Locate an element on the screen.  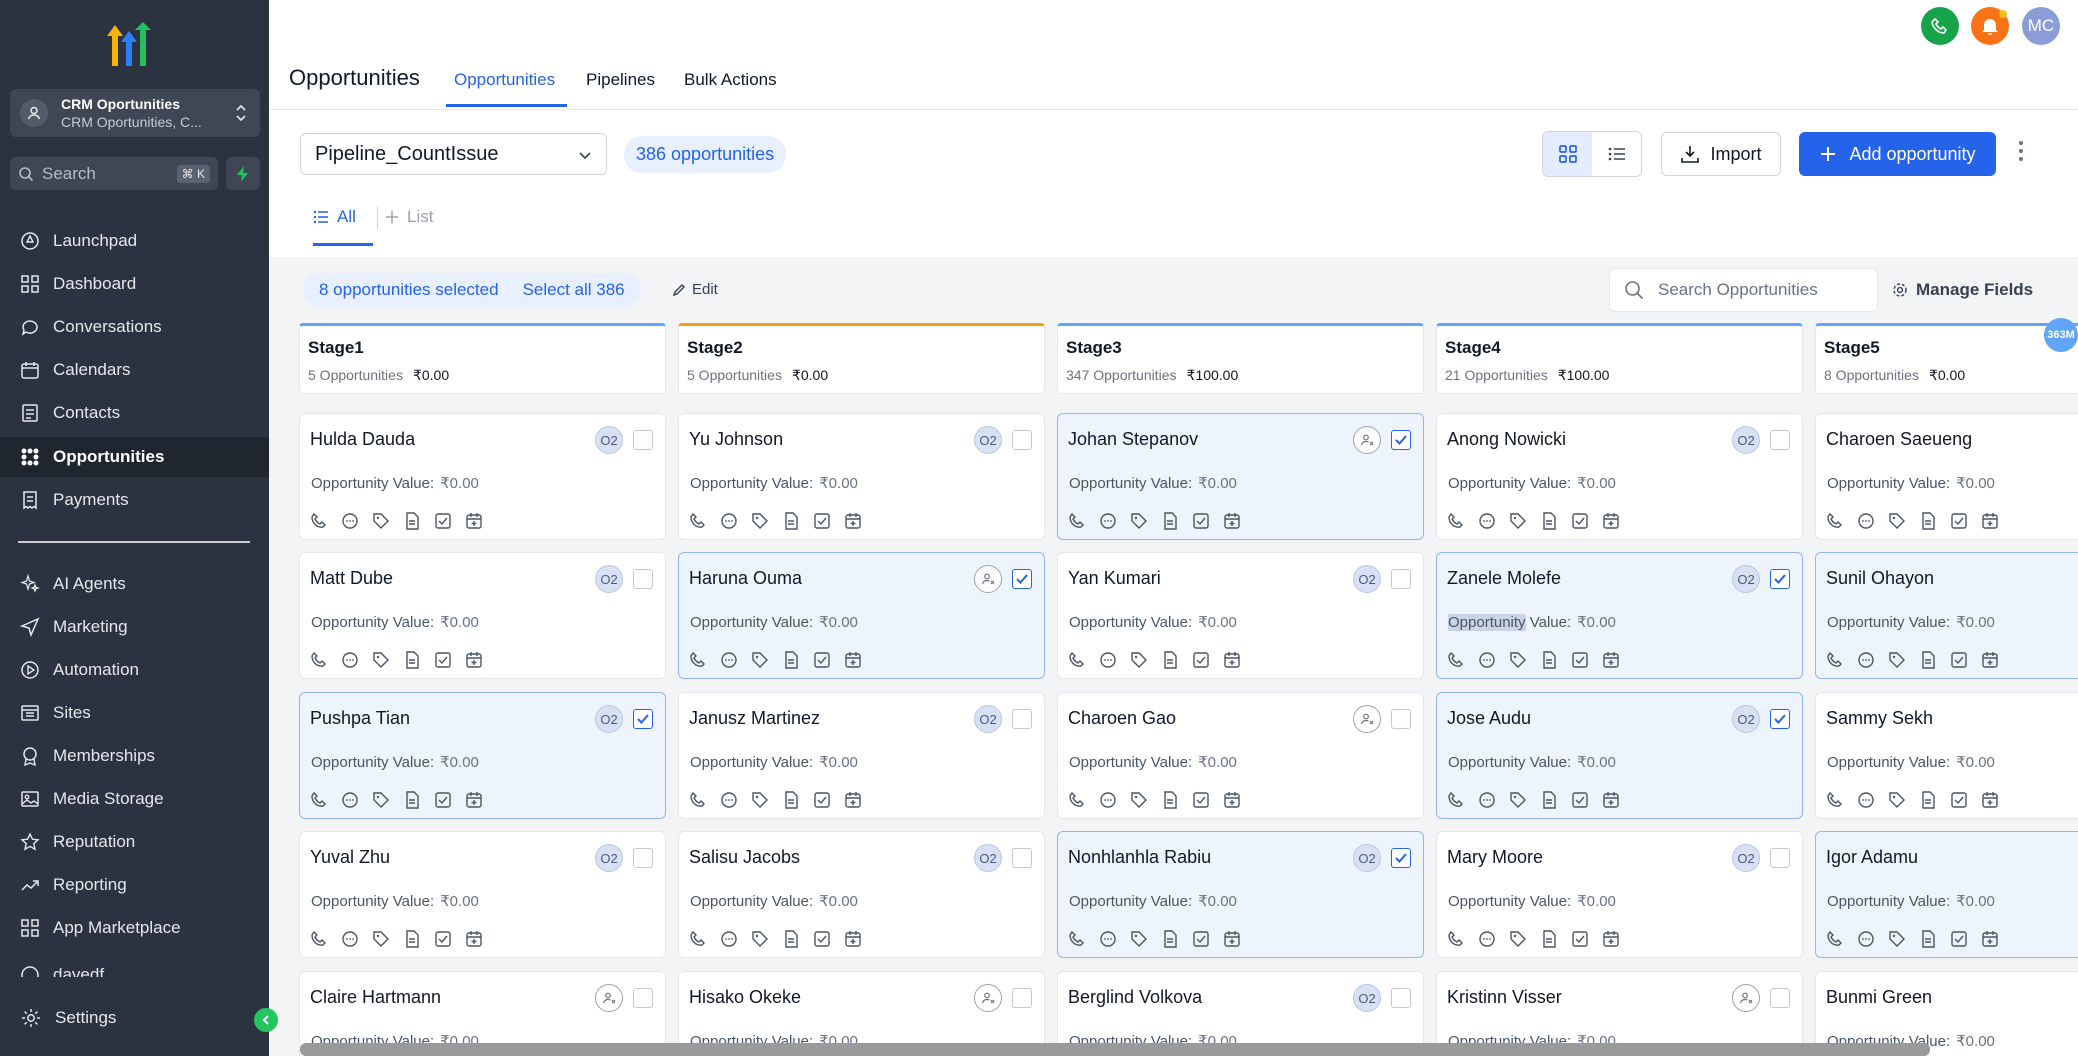
opportunity-card: Salisu Jacobs Opportunity Value: ₹0.00 O2 is located at coordinates (861, 894).